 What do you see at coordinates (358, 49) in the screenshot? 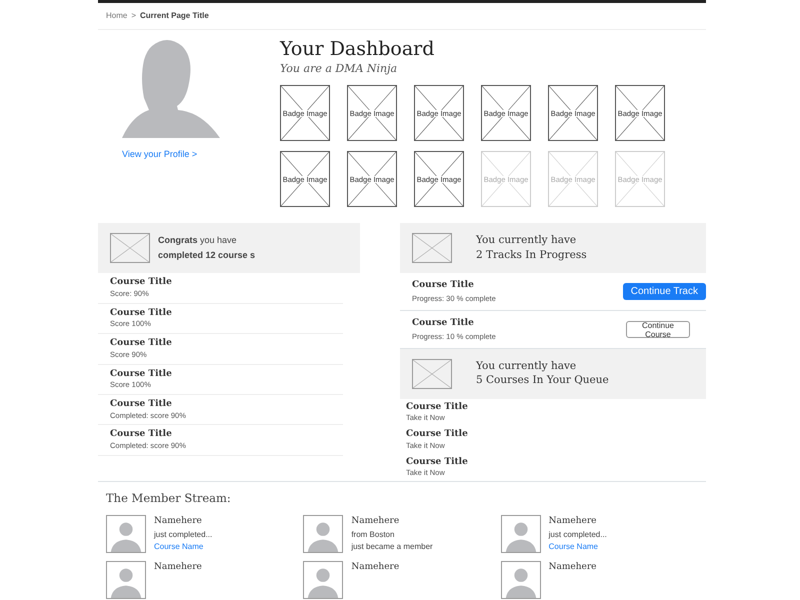
I see `page-title: Your Dashboard` at bounding box center [358, 49].